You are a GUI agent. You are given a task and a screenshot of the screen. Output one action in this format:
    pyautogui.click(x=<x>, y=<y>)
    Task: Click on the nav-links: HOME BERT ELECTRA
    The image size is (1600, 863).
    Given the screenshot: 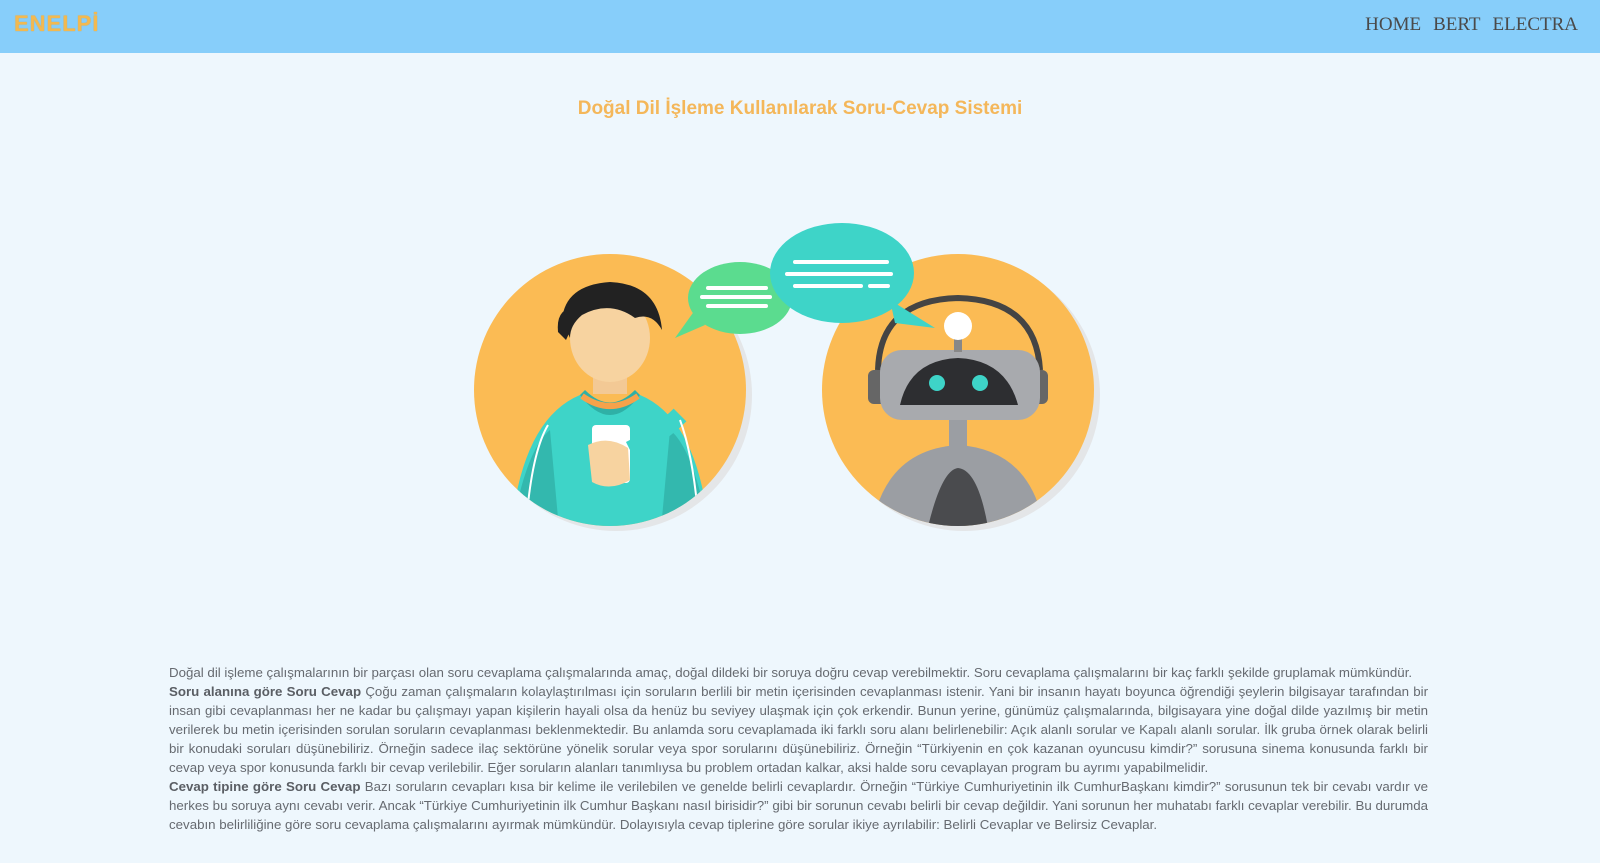 What is the action you would take?
    pyautogui.click(x=1471, y=25)
    